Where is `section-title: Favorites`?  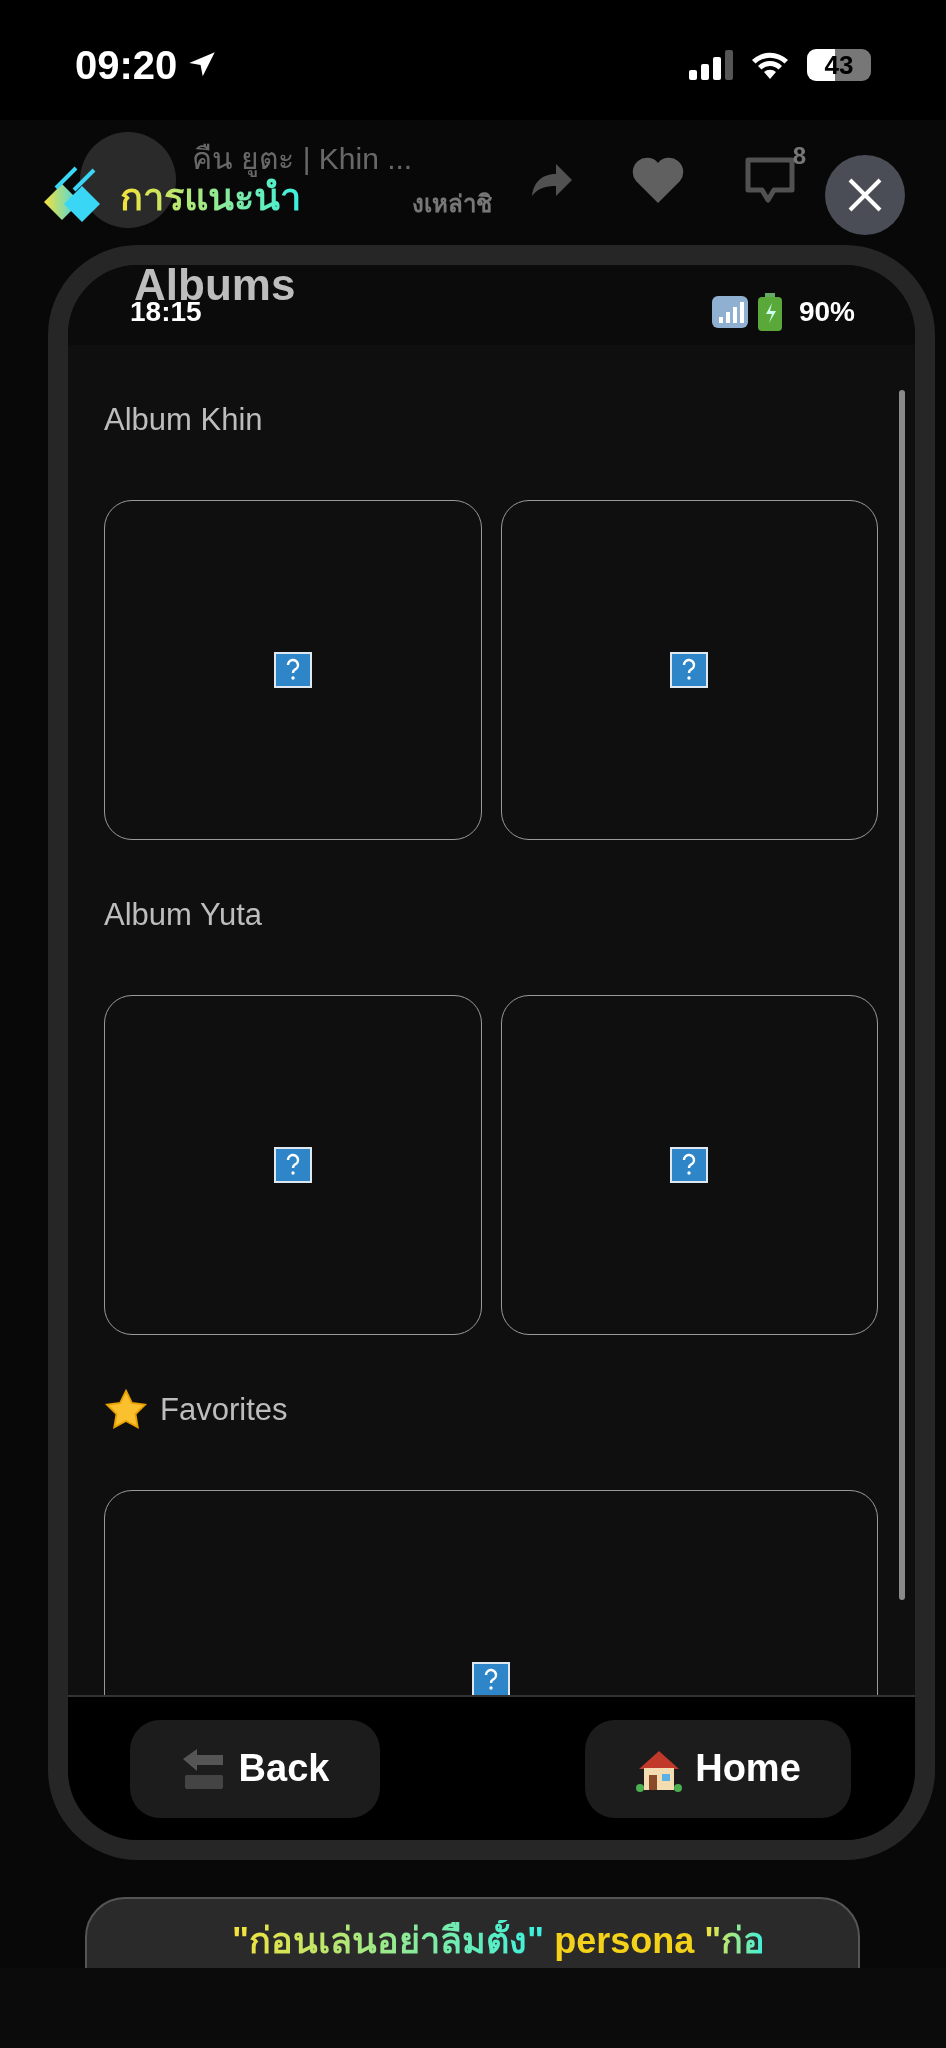 section-title: Favorites is located at coordinates (224, 1410).